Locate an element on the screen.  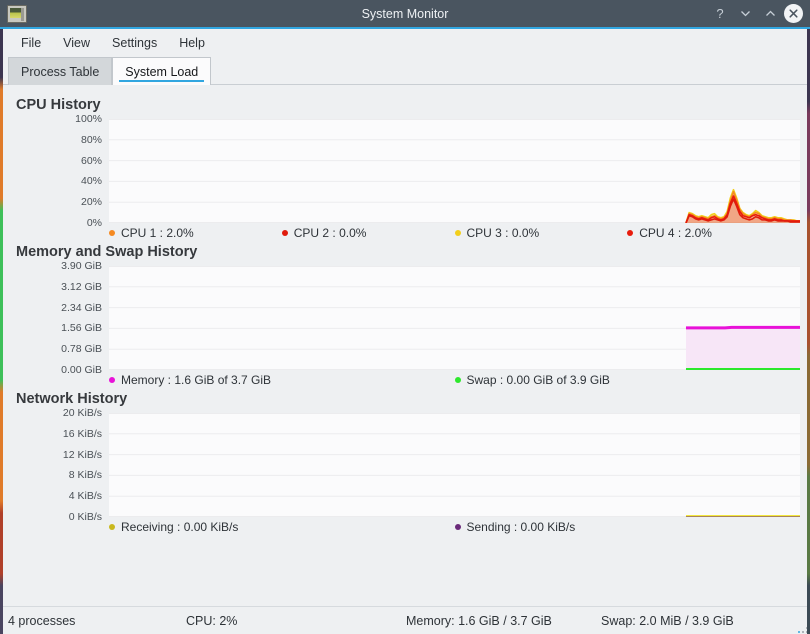
axis-tick-label: 40% is located at coordinates (91, 181).